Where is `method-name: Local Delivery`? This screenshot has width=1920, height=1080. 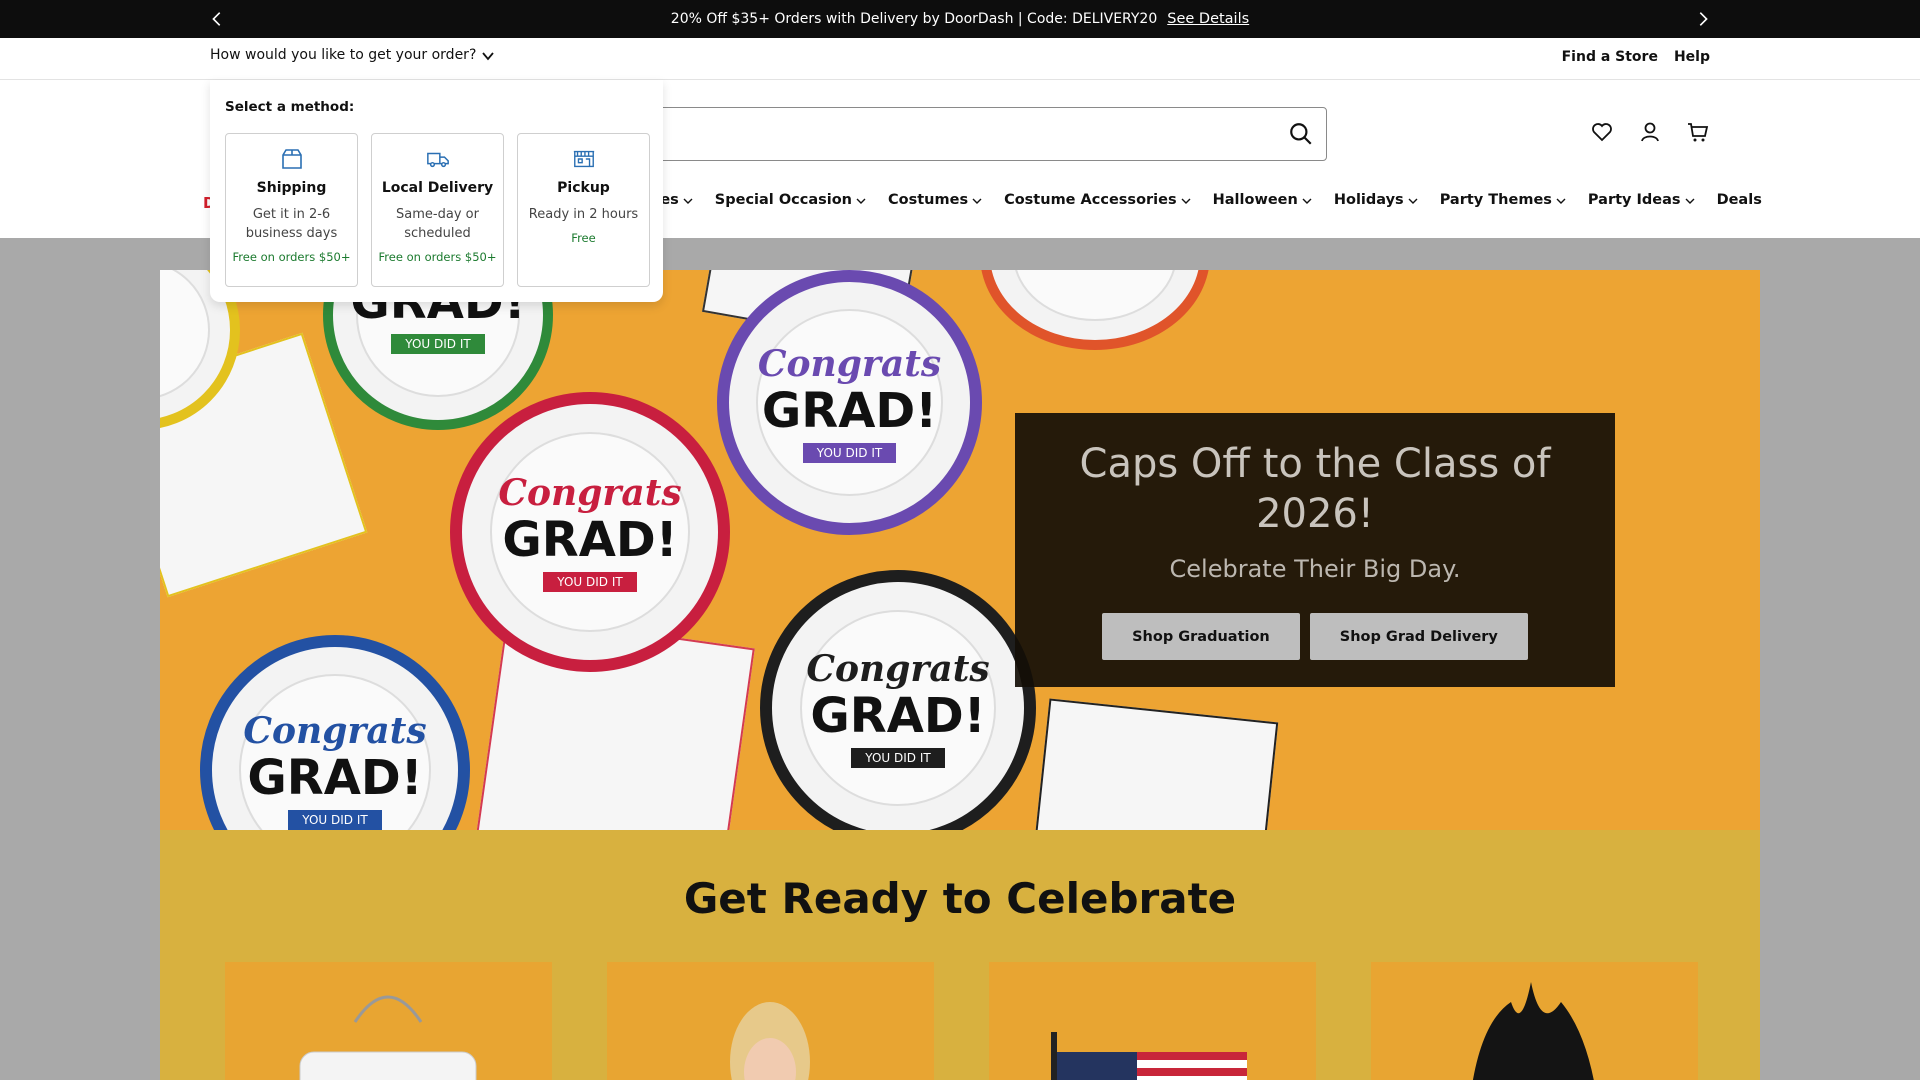 method-name: Local Delivery is located at coordinates (437, 188).